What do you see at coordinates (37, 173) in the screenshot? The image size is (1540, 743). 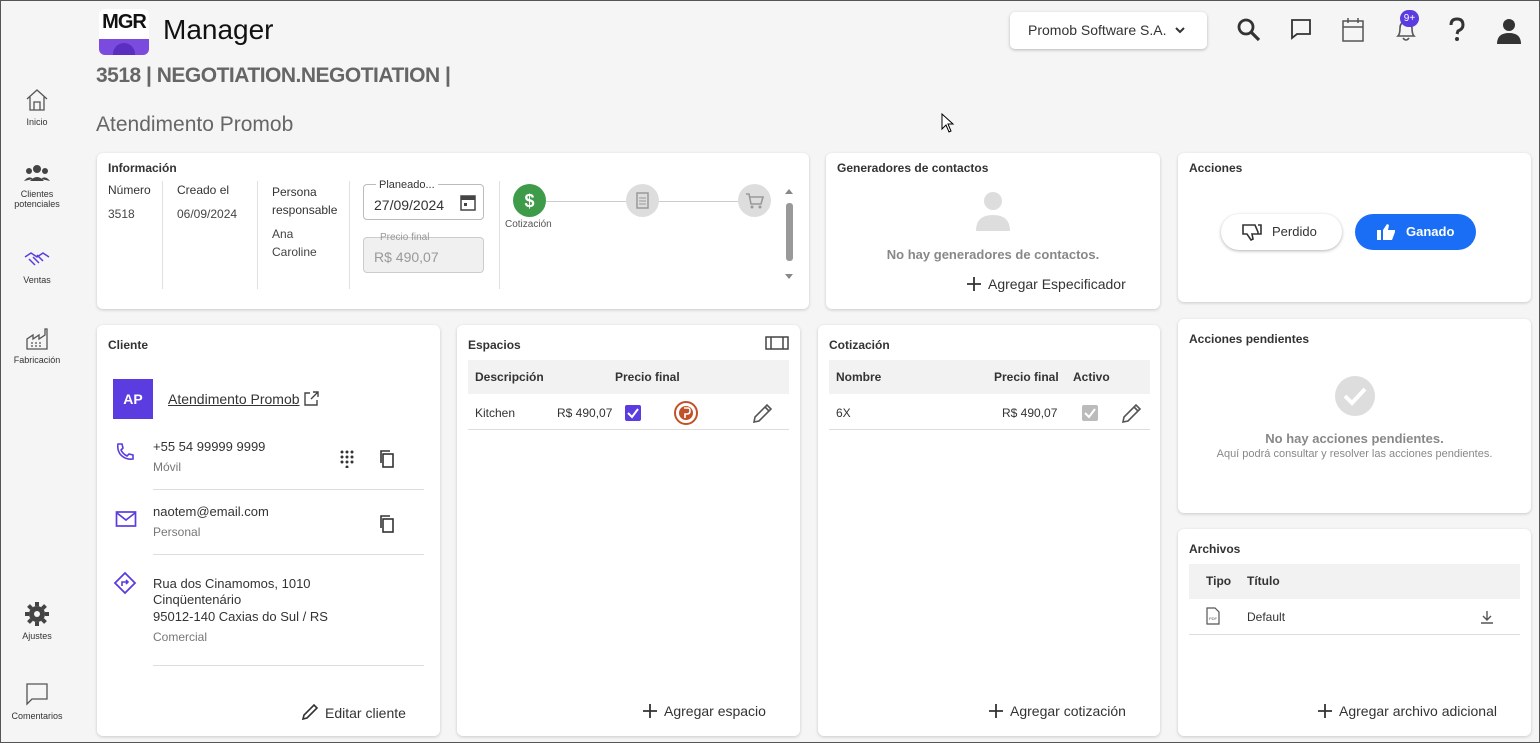 I see `people-icon` at bounding box center [37, 173].